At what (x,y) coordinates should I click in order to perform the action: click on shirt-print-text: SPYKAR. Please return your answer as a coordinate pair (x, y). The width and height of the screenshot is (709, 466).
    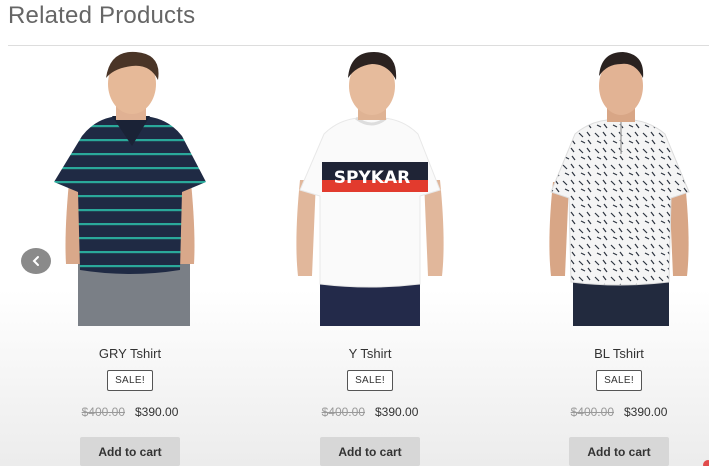
    Looking at the image, I should click on (372, 178).